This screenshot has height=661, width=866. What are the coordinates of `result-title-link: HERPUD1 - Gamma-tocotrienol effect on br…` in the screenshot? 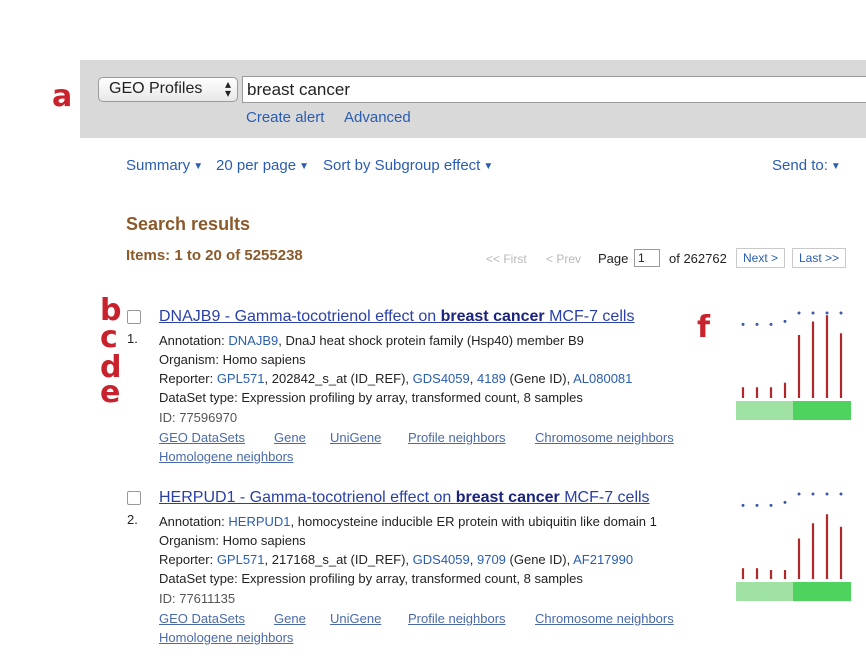 It's located at (404, 498).